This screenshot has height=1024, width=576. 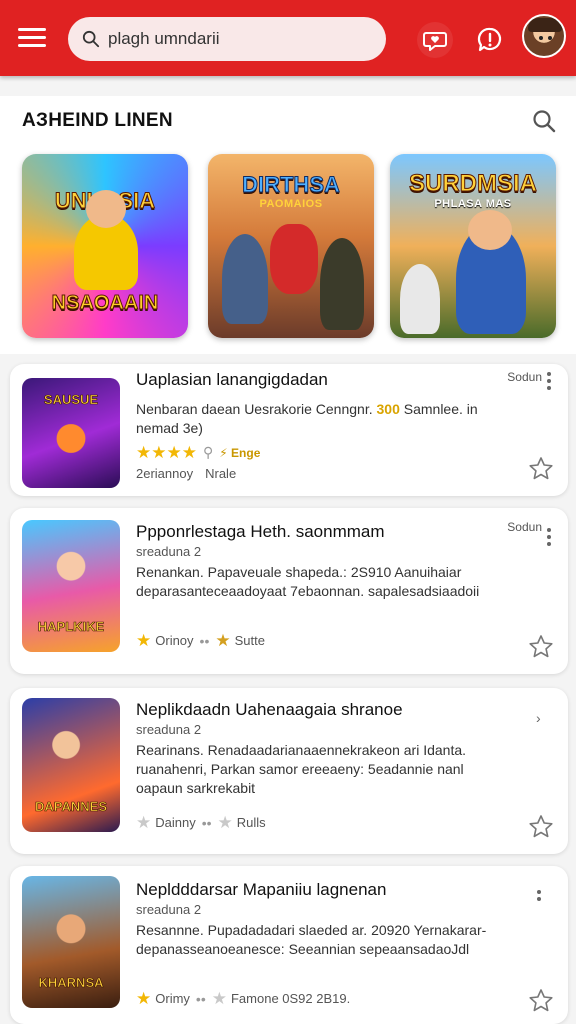 What do you see at coordinates (288, 120) in the screenshot?
I see `section-header: AЗHEIND LINEN` at bounding box center [288, 120].